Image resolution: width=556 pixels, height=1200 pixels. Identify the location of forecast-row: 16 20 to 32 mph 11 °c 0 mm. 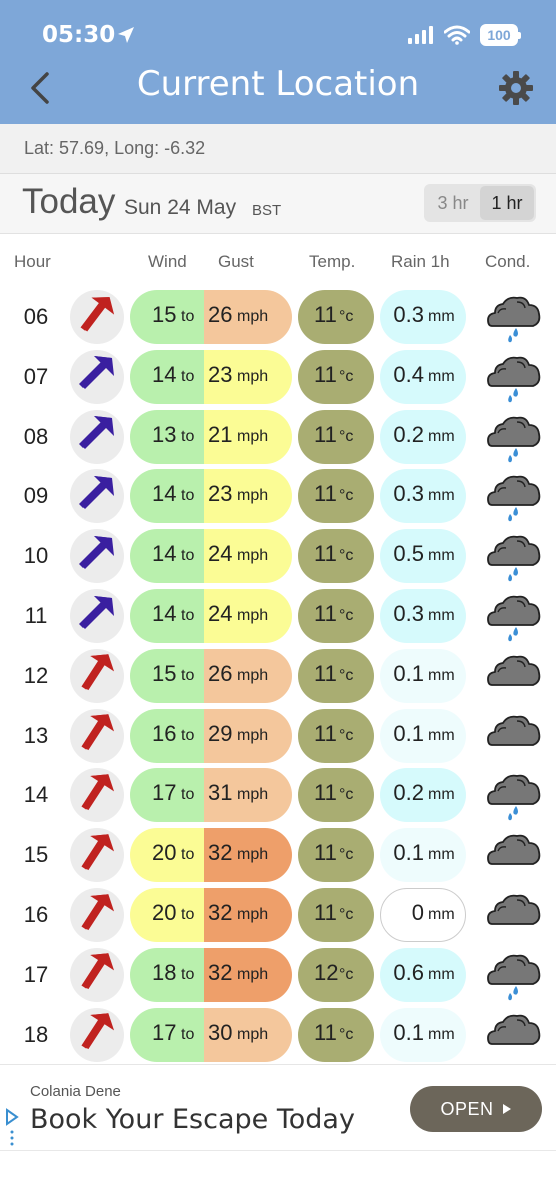
(278, 914).